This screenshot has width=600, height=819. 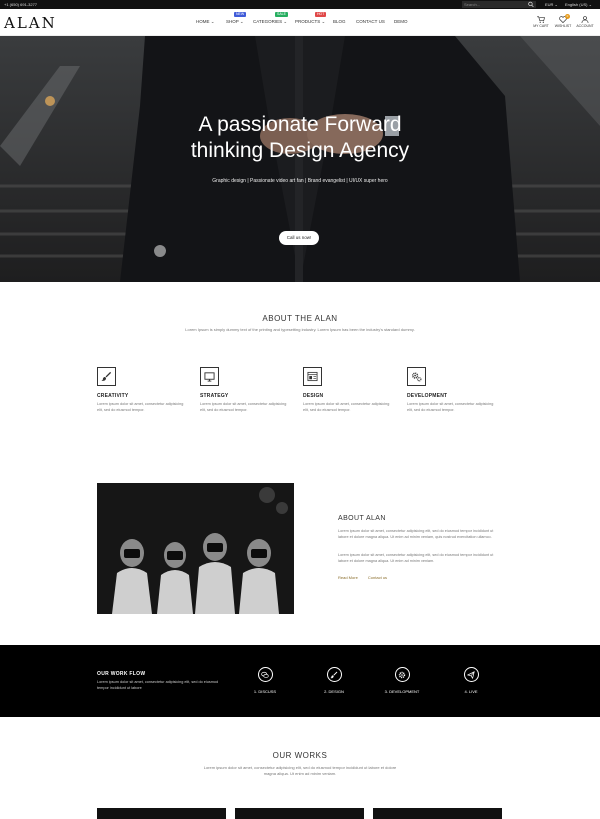 I want to click on feature-name: DESIGN, so click(x=313, y=396).